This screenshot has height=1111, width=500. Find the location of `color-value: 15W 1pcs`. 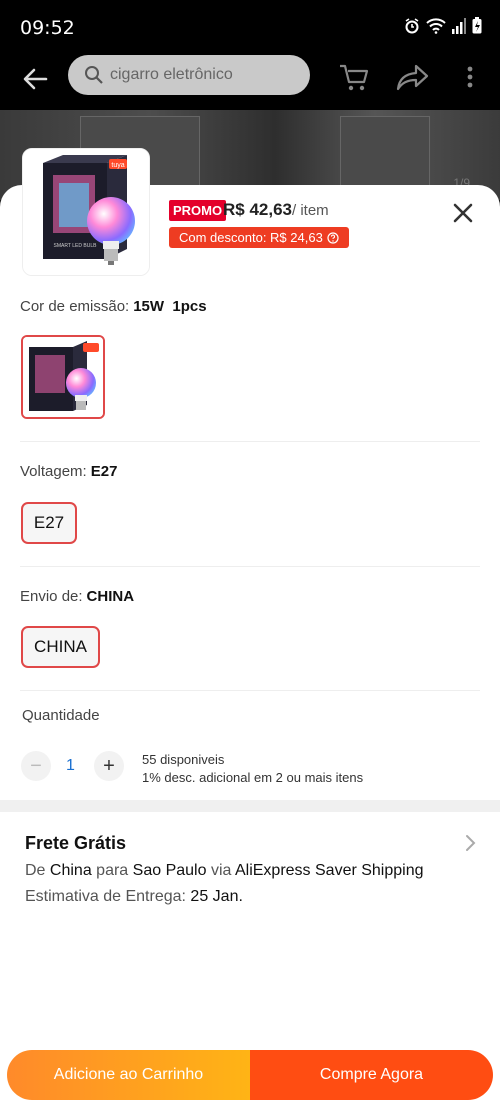

color-value: 15W 1pcs is located at coordinates (170, 306).